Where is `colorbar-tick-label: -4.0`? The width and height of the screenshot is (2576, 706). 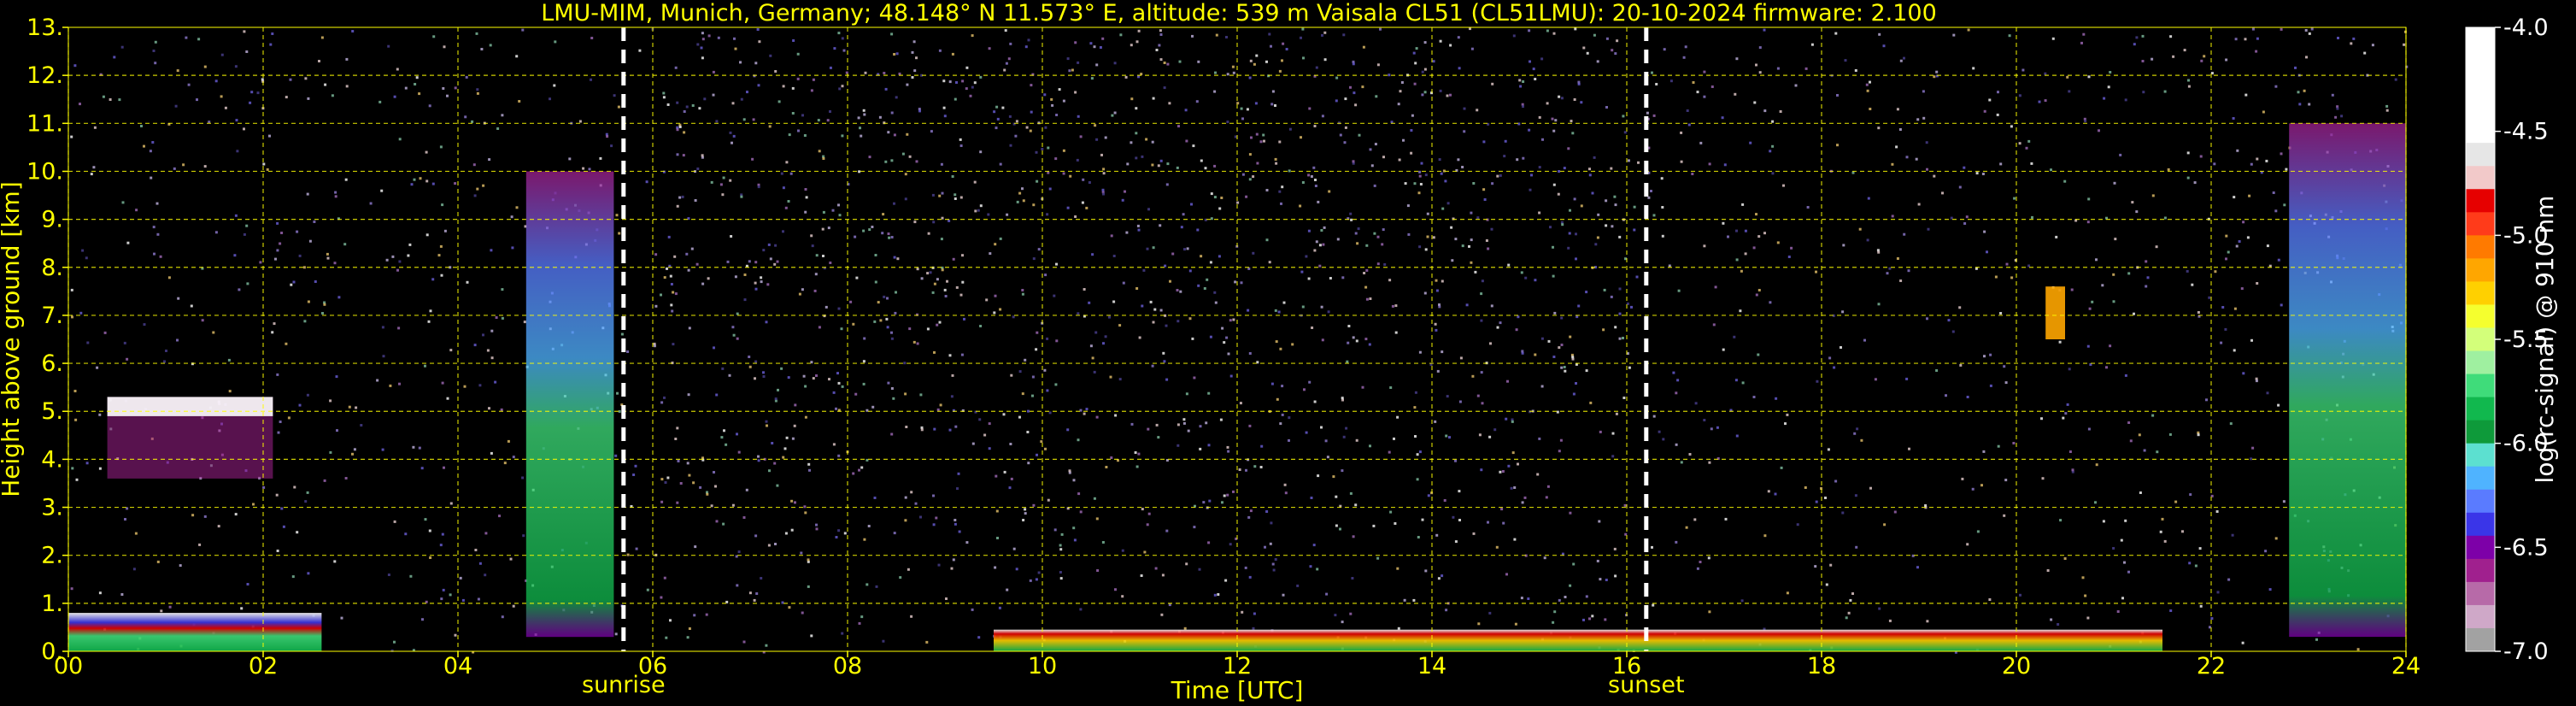
colorbar-tick-label: -4.0 is located at coordinates (2526, 28).